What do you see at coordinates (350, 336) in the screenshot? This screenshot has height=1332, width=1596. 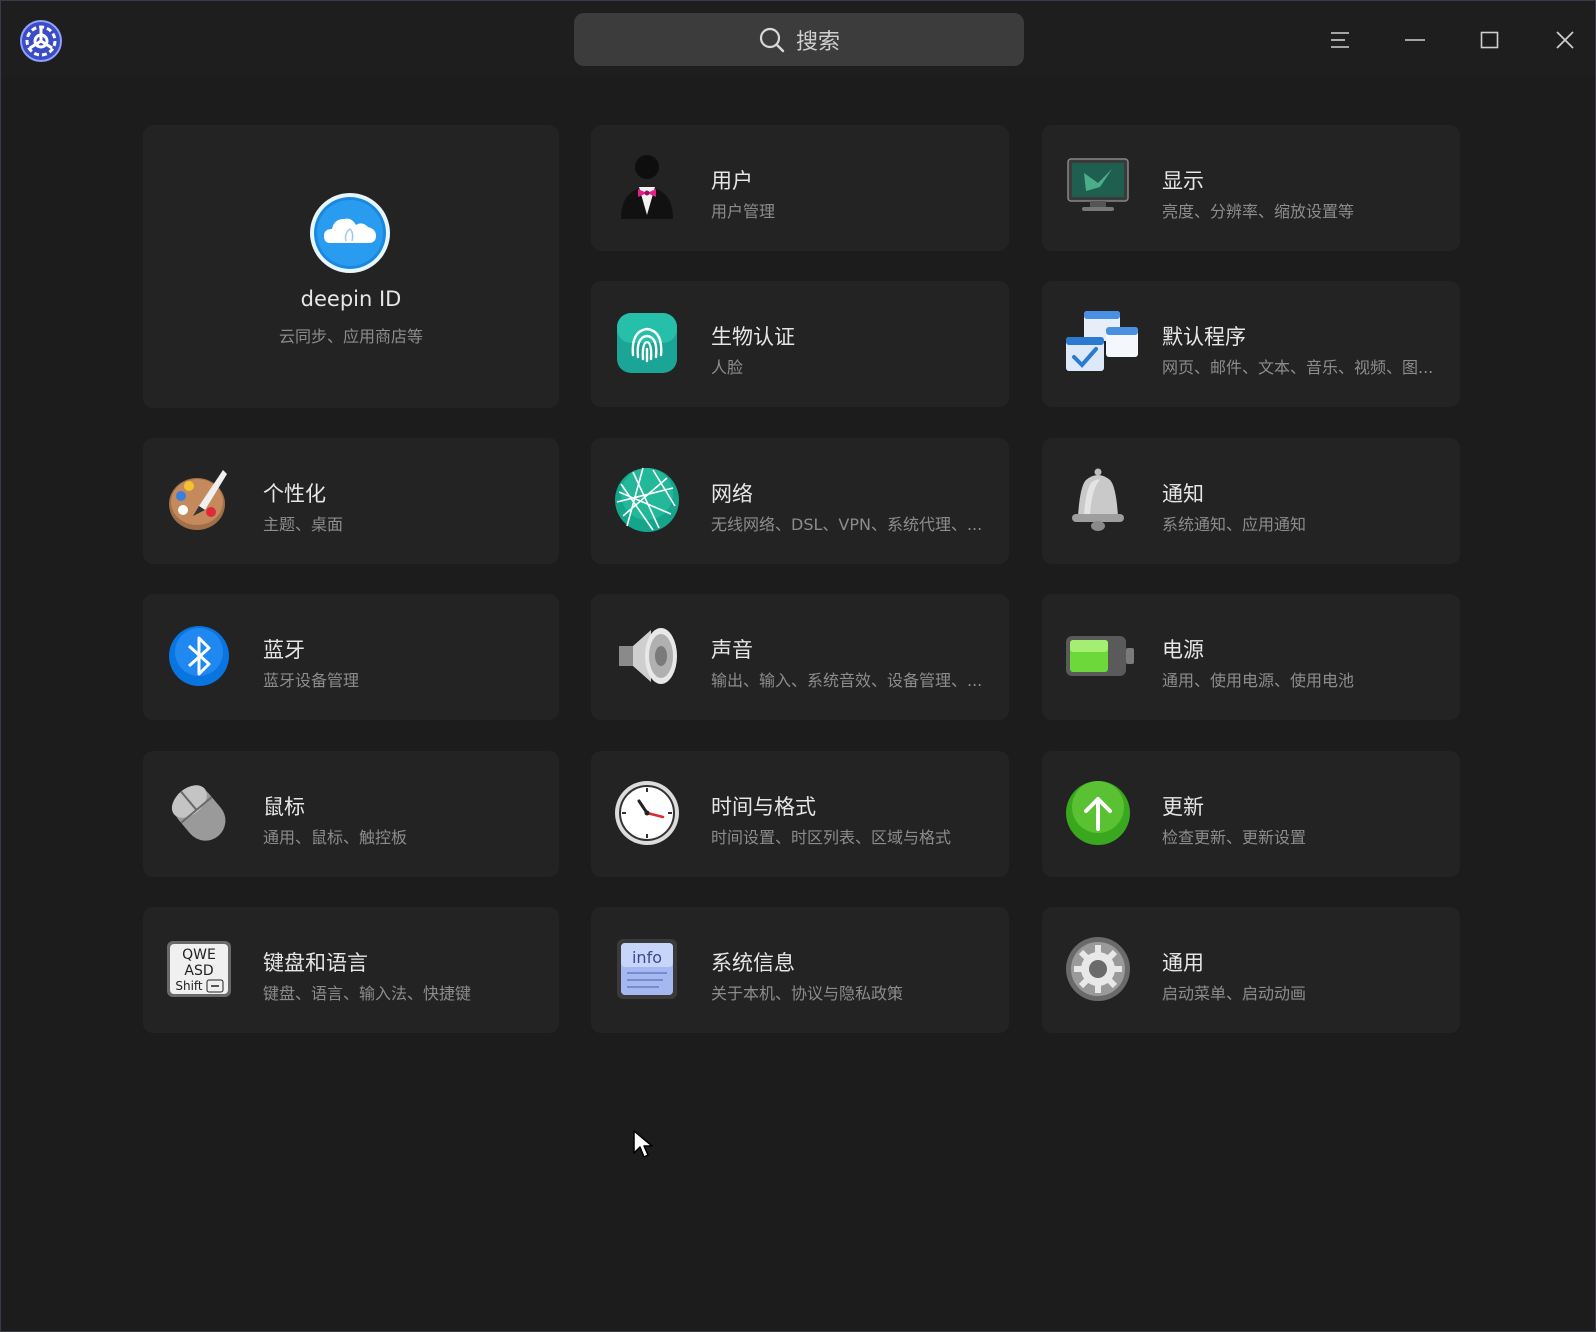 I see `module-subtitle: 云同步、应用商店等` at bounding box center [350, 336].